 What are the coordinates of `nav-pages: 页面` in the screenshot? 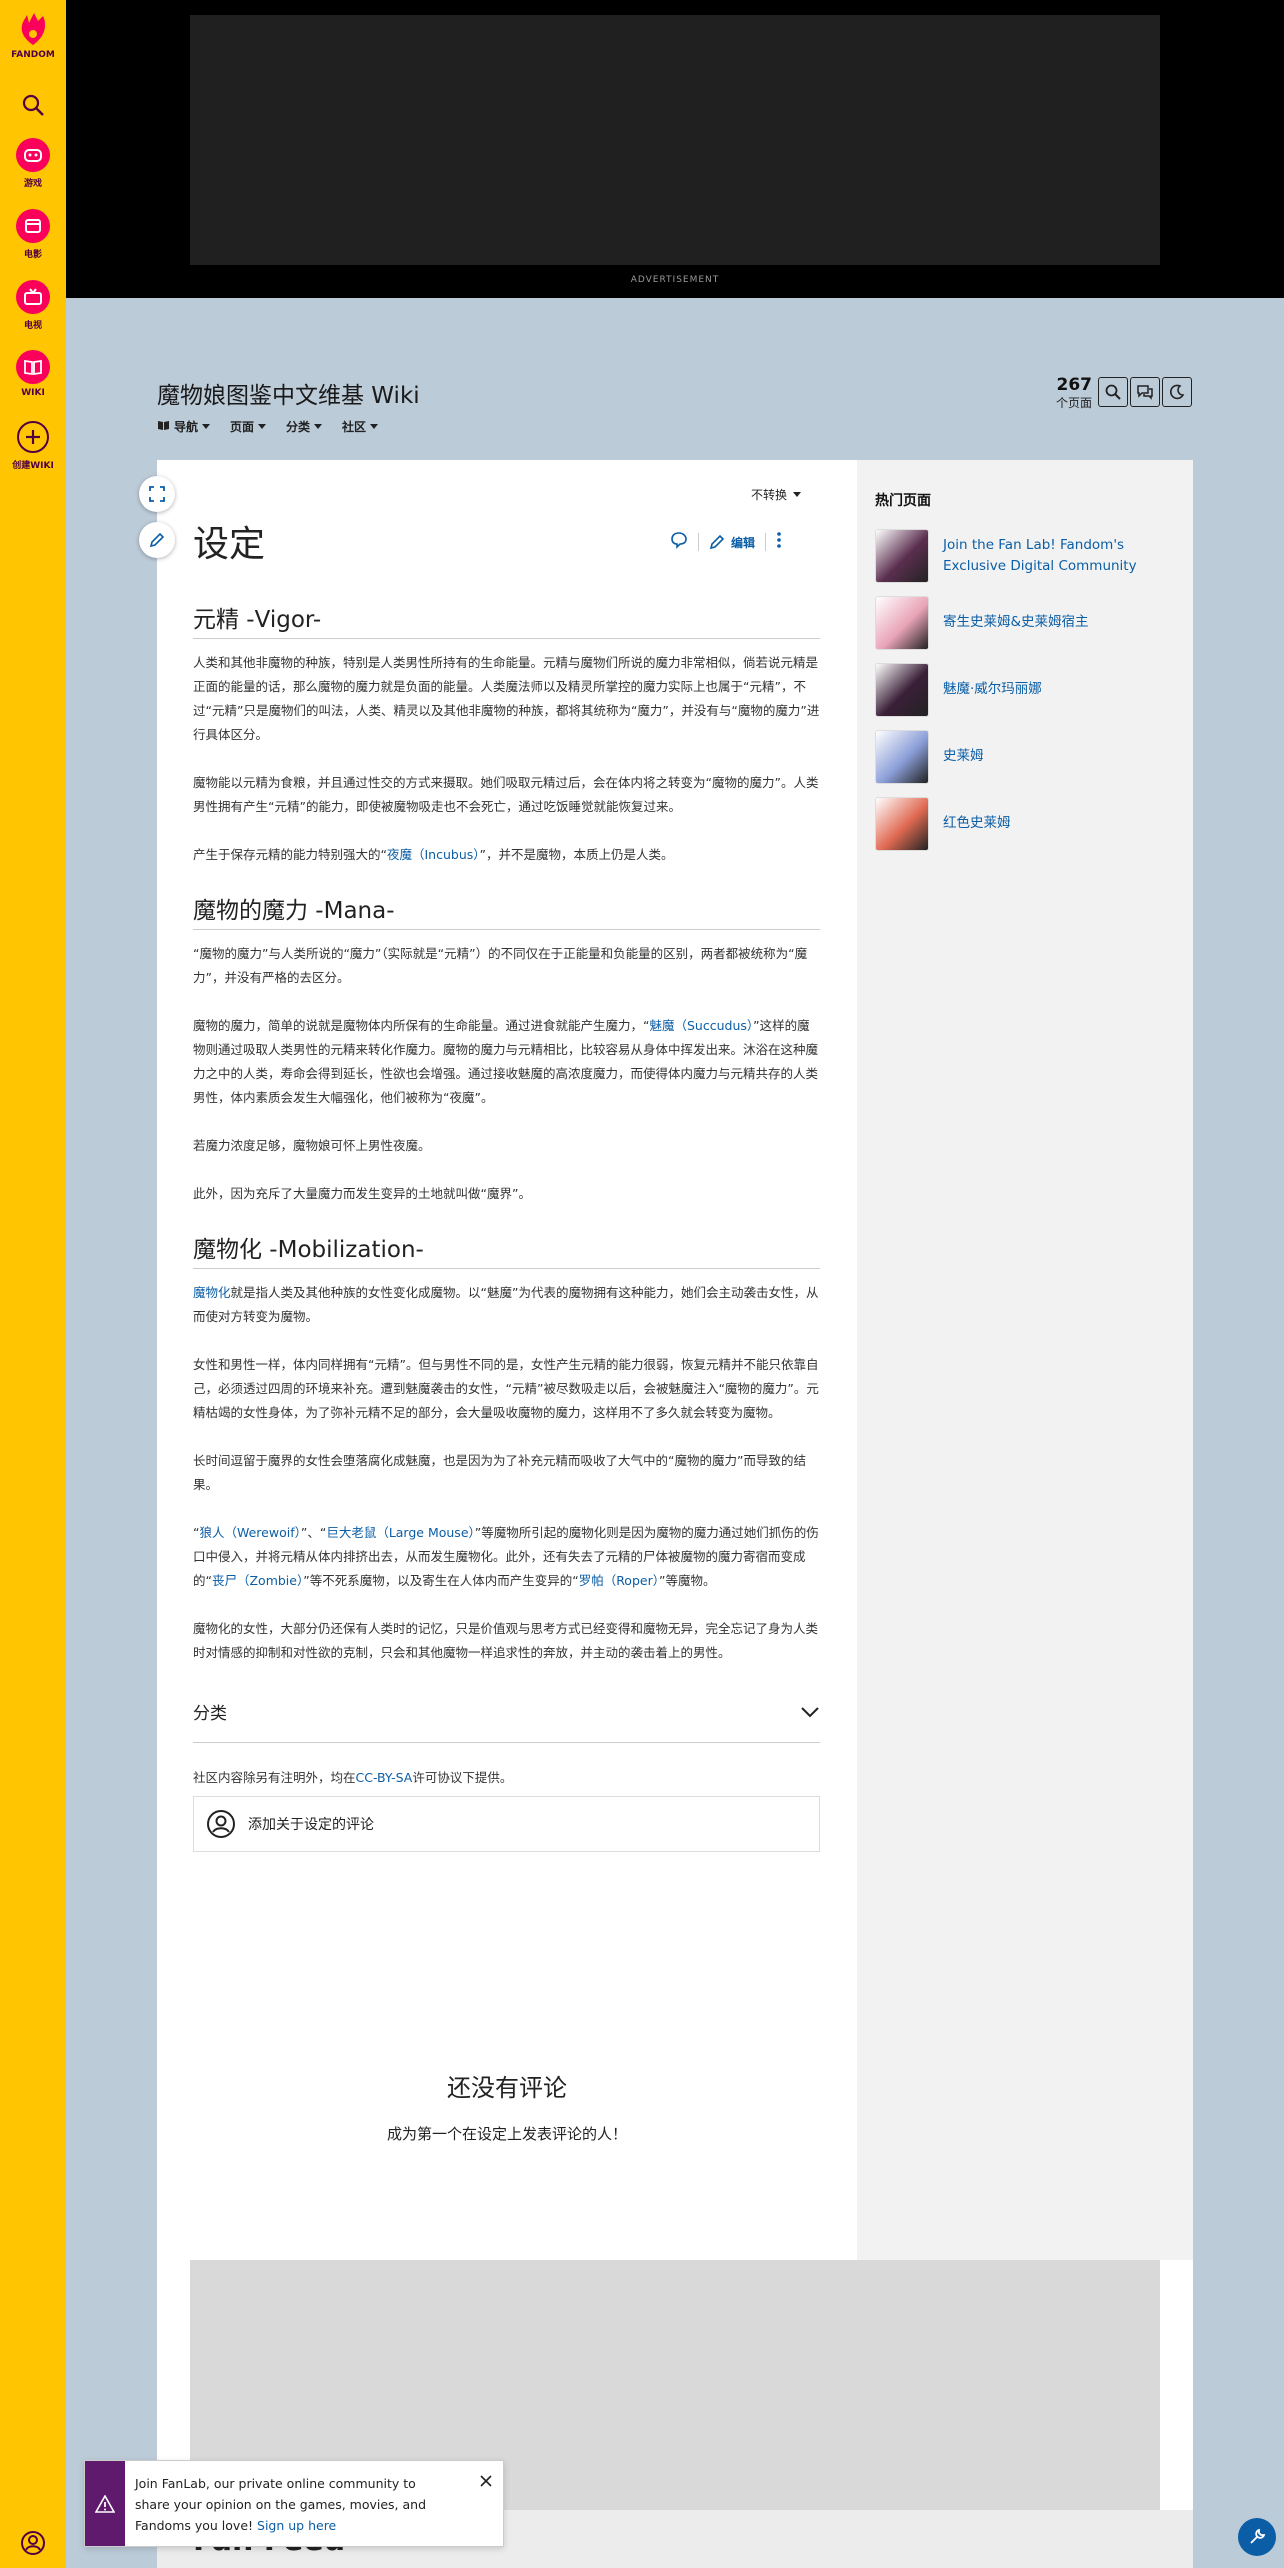 It's located at (248, 426).